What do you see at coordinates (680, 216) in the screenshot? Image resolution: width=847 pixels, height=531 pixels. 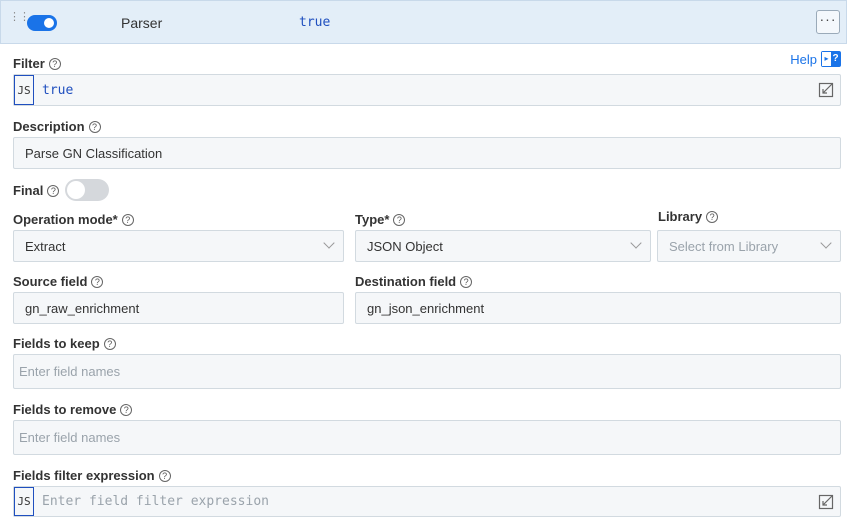 I see `library-label-text: Library` at bounding box center [680, 216].